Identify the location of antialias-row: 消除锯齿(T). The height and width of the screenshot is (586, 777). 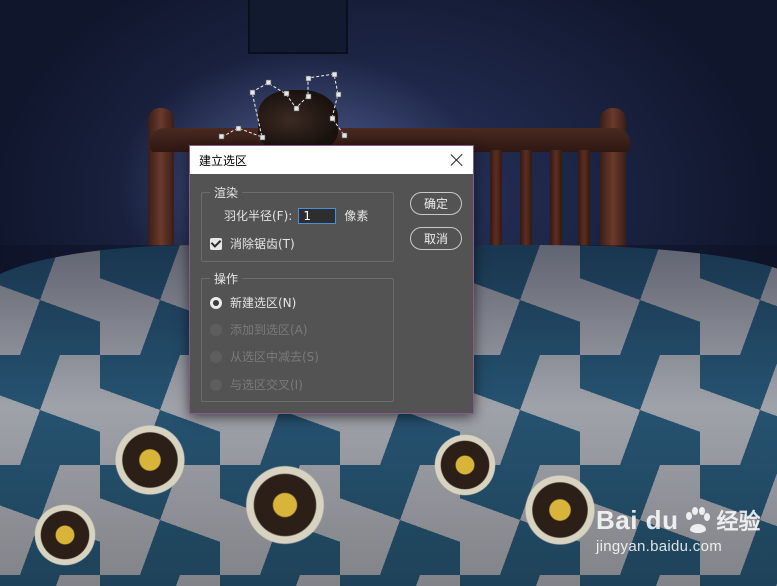
(252, 243).